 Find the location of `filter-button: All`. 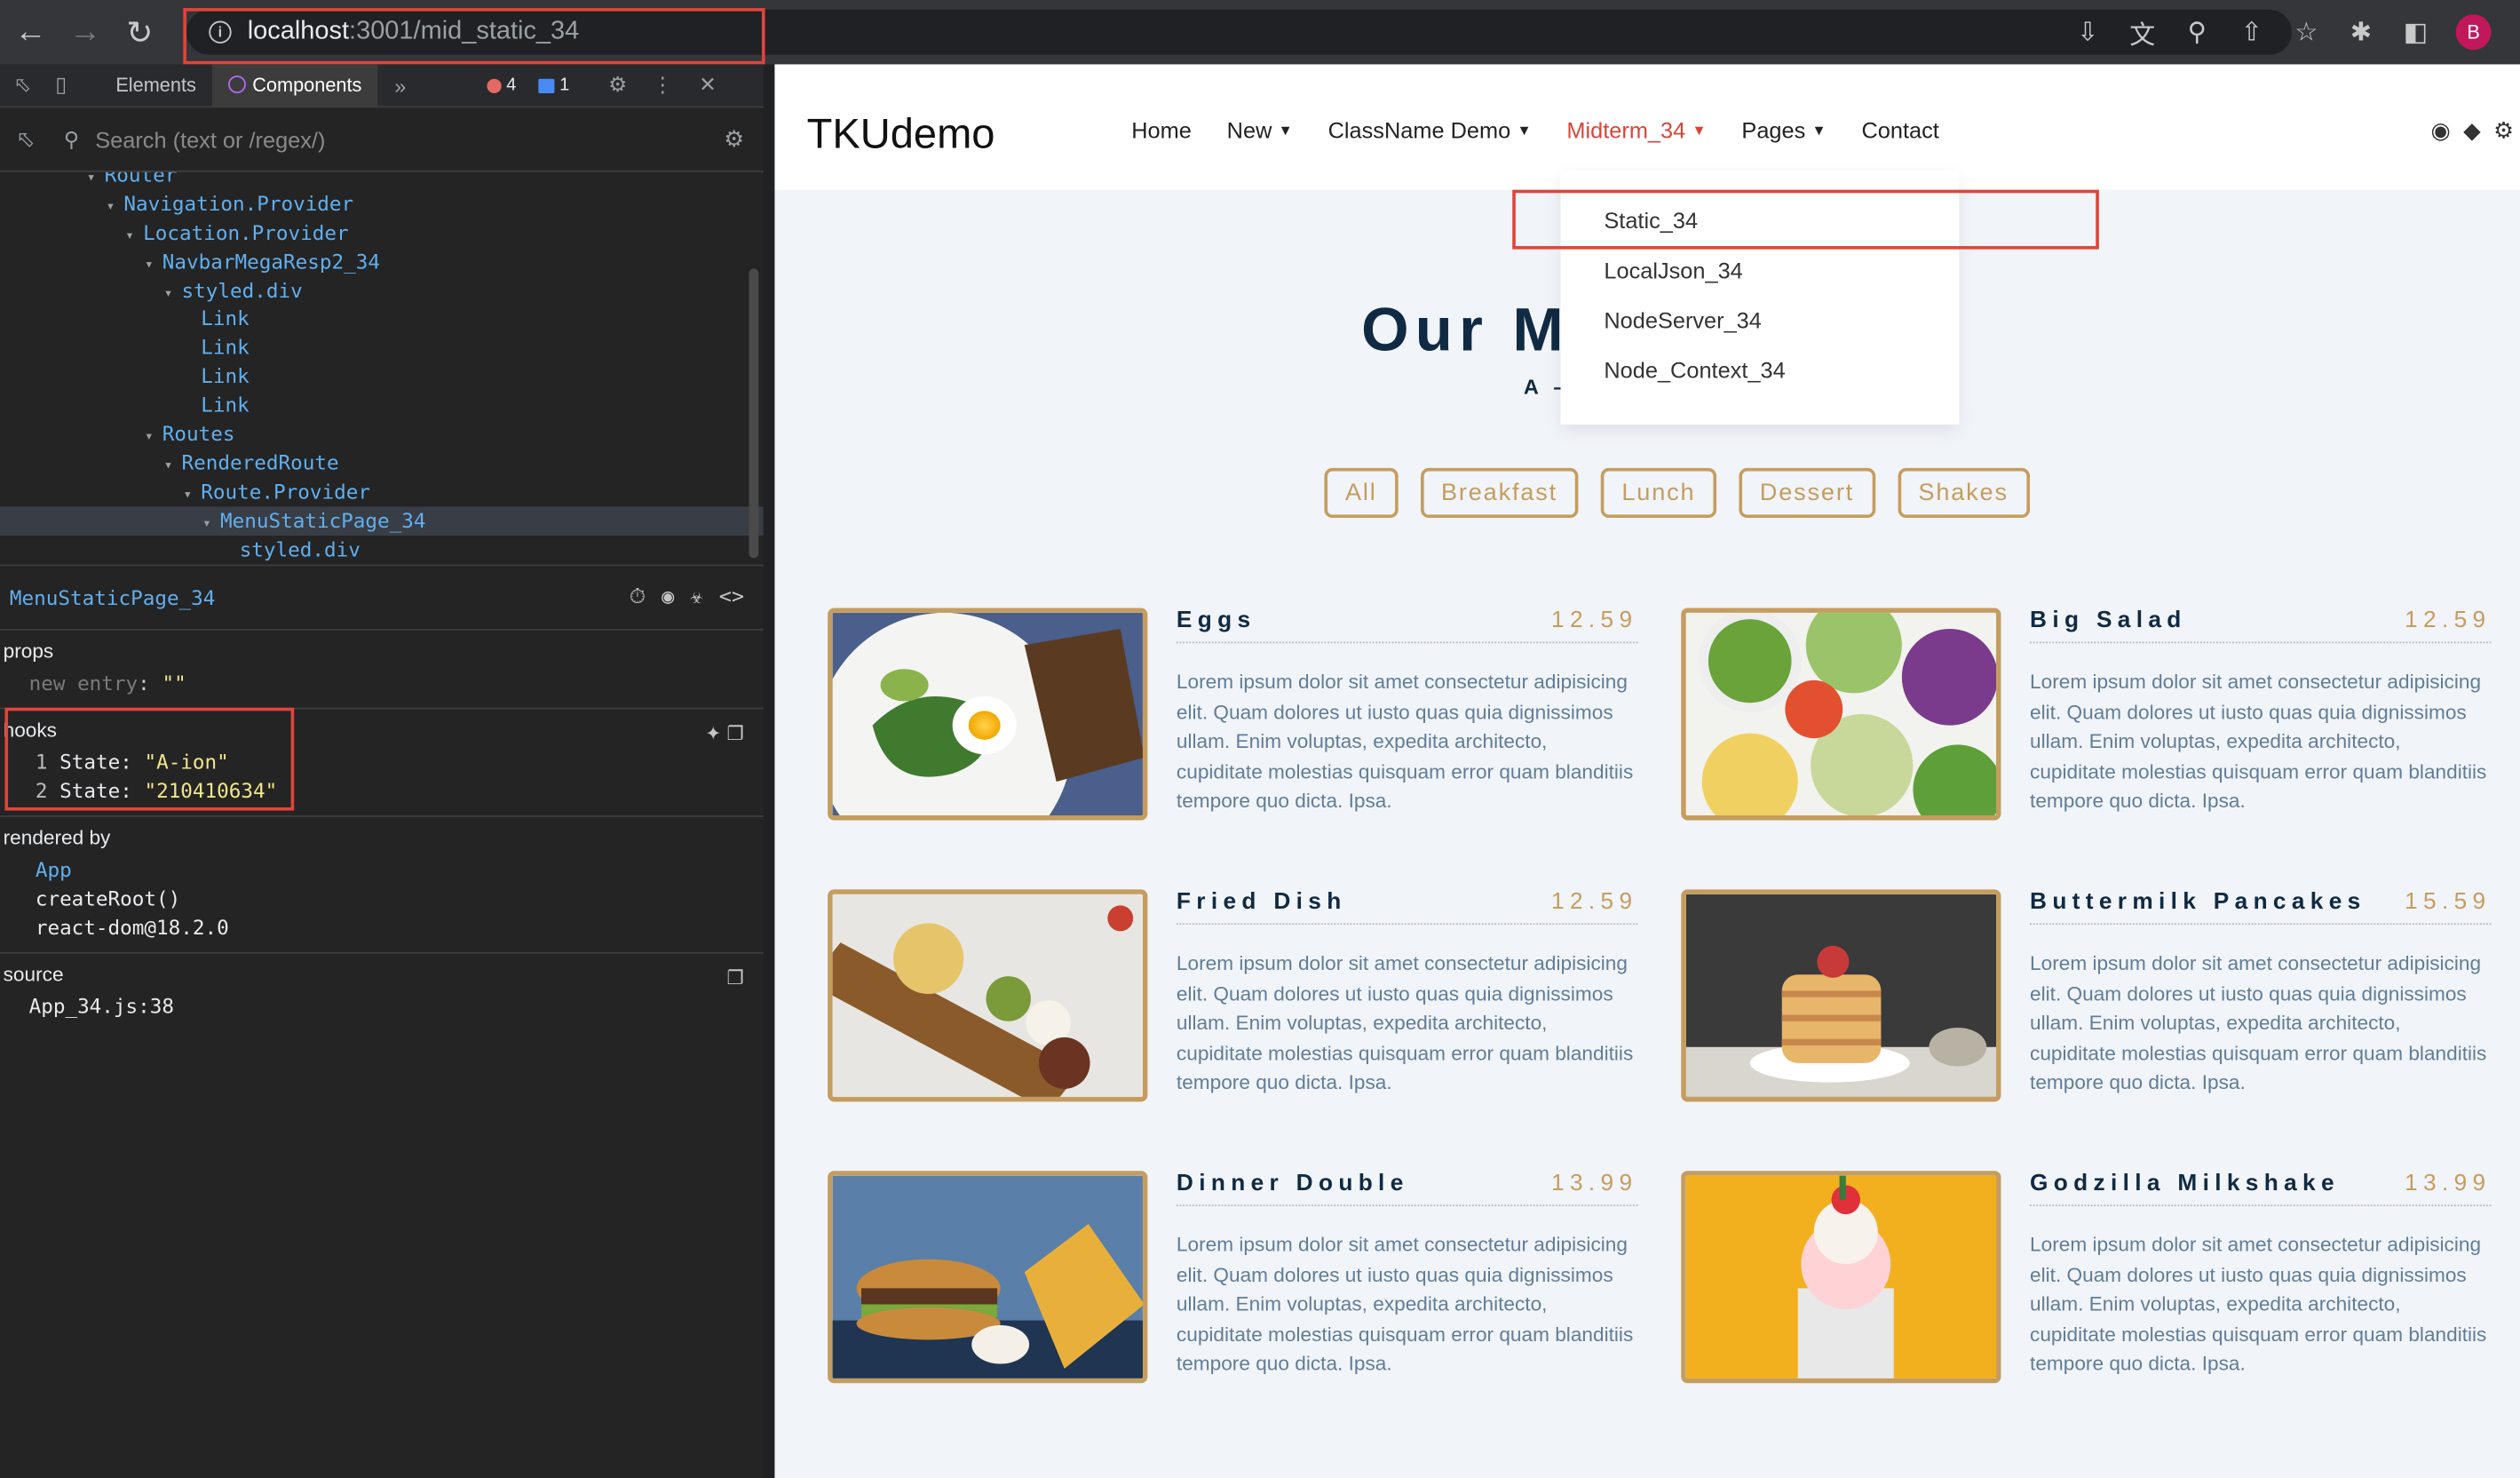

filter-button: All is located at coordinates (1361, 493).